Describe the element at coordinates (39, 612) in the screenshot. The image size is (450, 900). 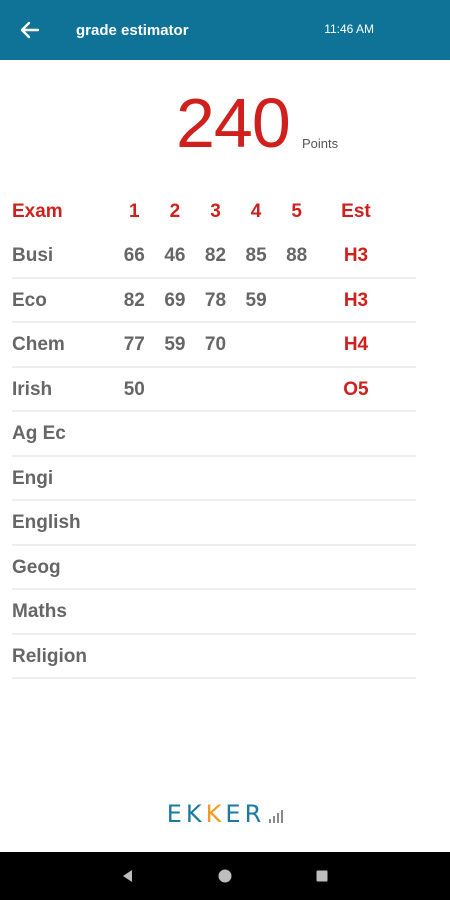
I see `subject-label: Maths` at that location.